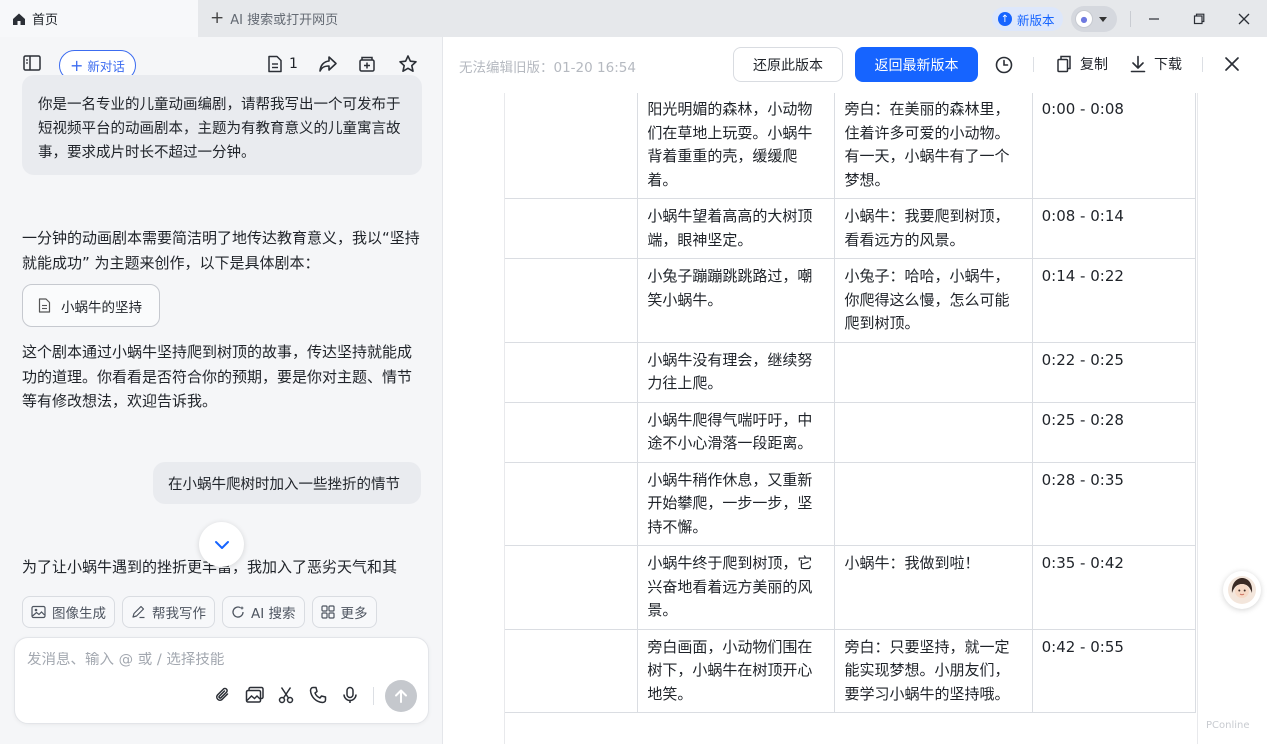 The height and width of the screenshot is (744, 1267). I want to click on skill-writing: 帮我写作, so click(168, 612).